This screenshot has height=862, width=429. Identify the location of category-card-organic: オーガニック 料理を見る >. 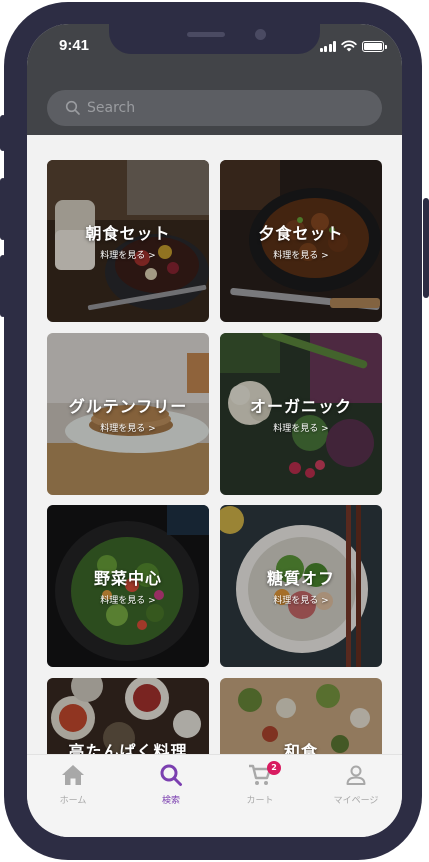
(301, 414).